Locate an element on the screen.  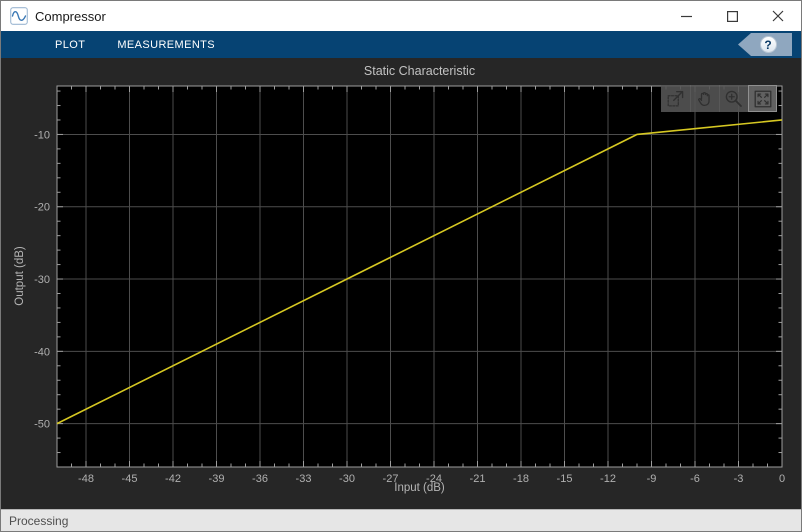
window-title: Compressor is located at coordinates (70, 16).